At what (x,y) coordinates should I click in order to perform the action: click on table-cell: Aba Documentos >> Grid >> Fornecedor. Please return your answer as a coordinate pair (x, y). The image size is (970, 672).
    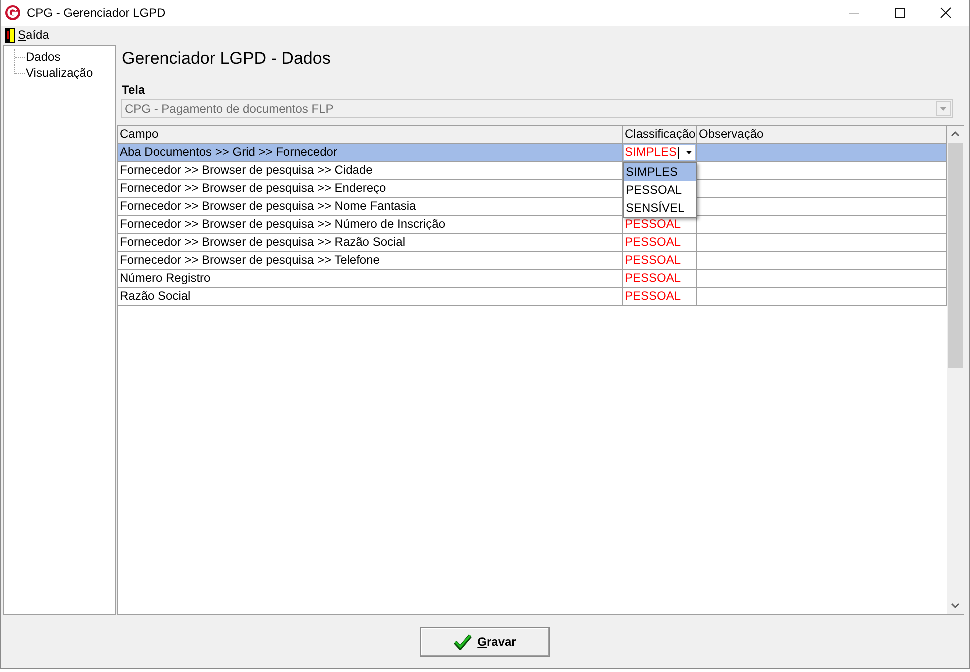
    Looking at the image, I should click on (370, 153).